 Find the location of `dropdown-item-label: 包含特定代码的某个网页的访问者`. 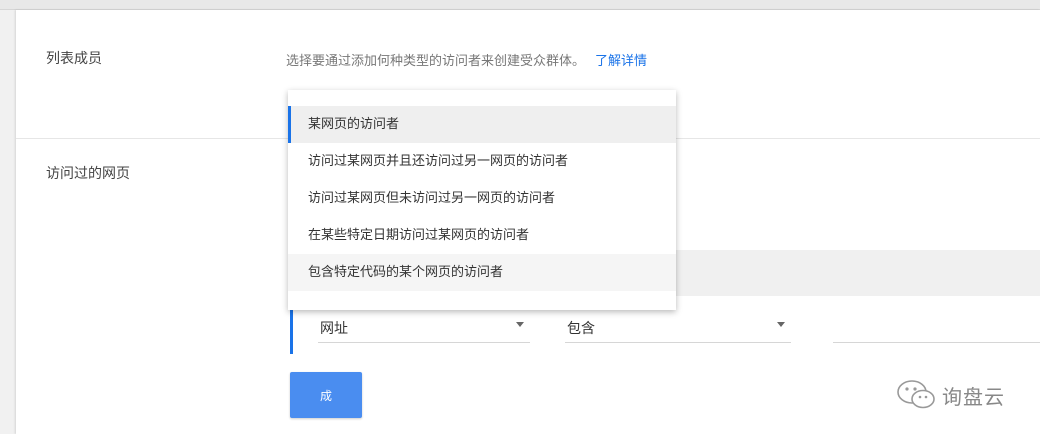

dropdown-item-label: 包含特定代码的某个网页的访问者 is located at coordinates (406, 272).